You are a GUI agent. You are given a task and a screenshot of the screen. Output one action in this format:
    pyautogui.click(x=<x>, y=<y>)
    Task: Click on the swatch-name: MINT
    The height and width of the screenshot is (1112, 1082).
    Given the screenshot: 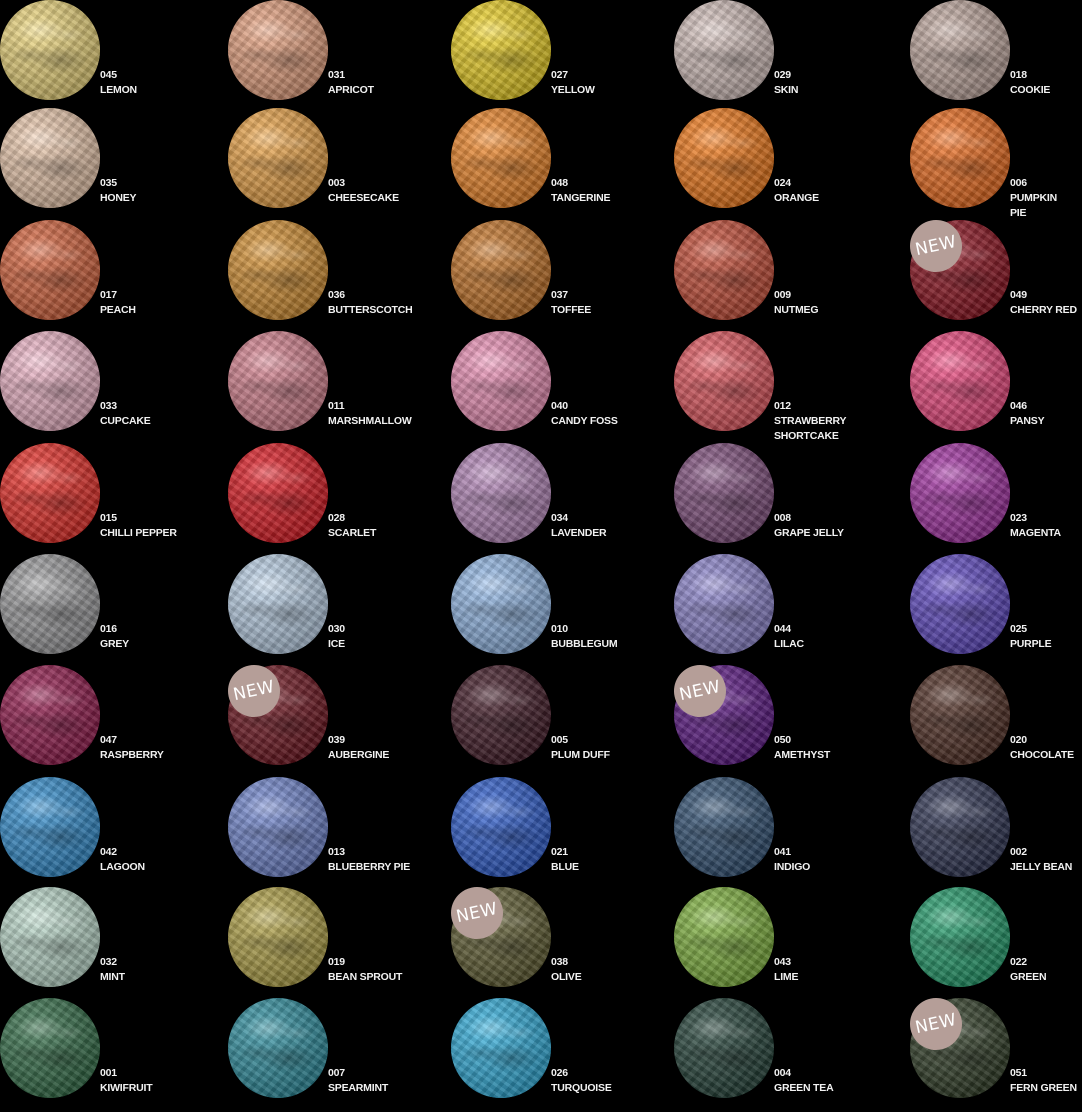 What is the action you would take?
    pyautogui.click(x=112, y=977)
    